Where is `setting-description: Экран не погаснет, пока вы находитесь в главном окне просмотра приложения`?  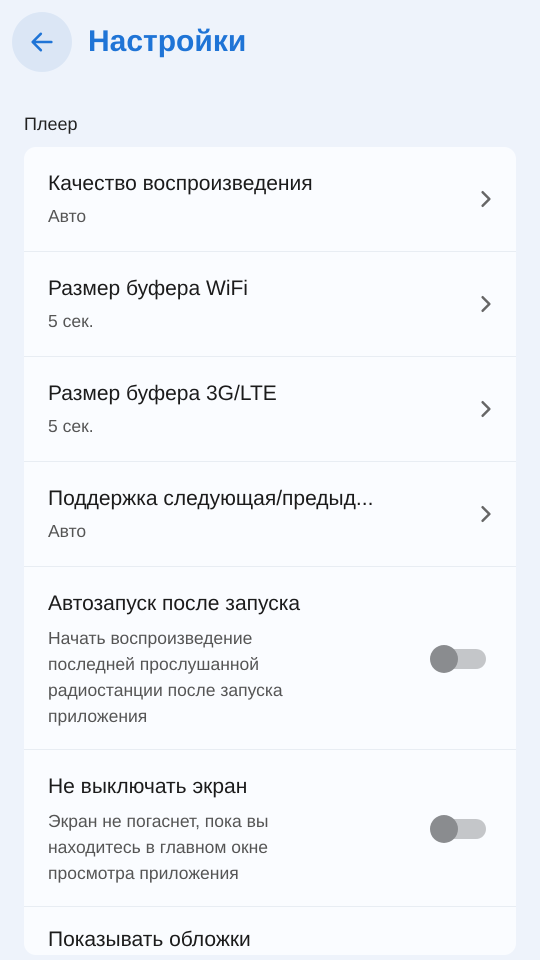
setting-description: Экран не погаснет, пока вы находитесь в главном окне просмотра приложения is located at coordinates (159, 847).